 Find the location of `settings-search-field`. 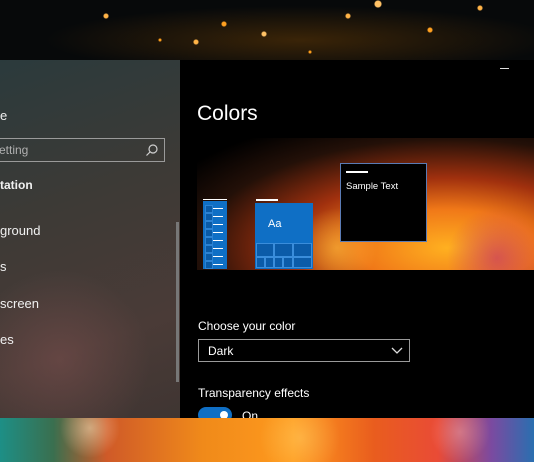

settings-search-field is located at coordinates (82, 150).